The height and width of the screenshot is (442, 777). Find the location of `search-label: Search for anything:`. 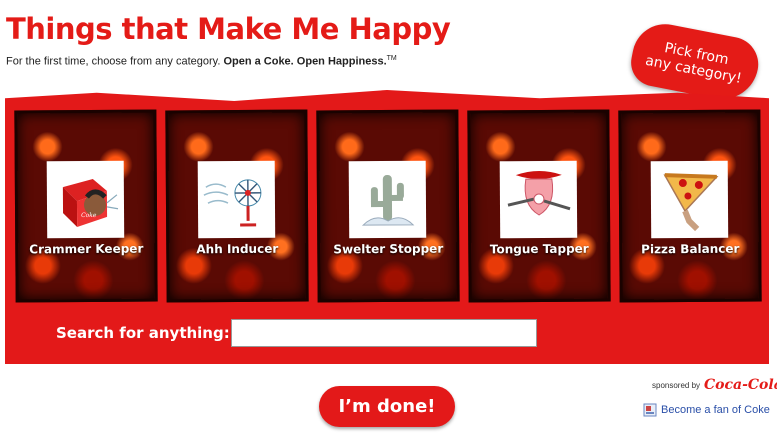

search-label: Search for anything: is located at coordinates (143, 333).